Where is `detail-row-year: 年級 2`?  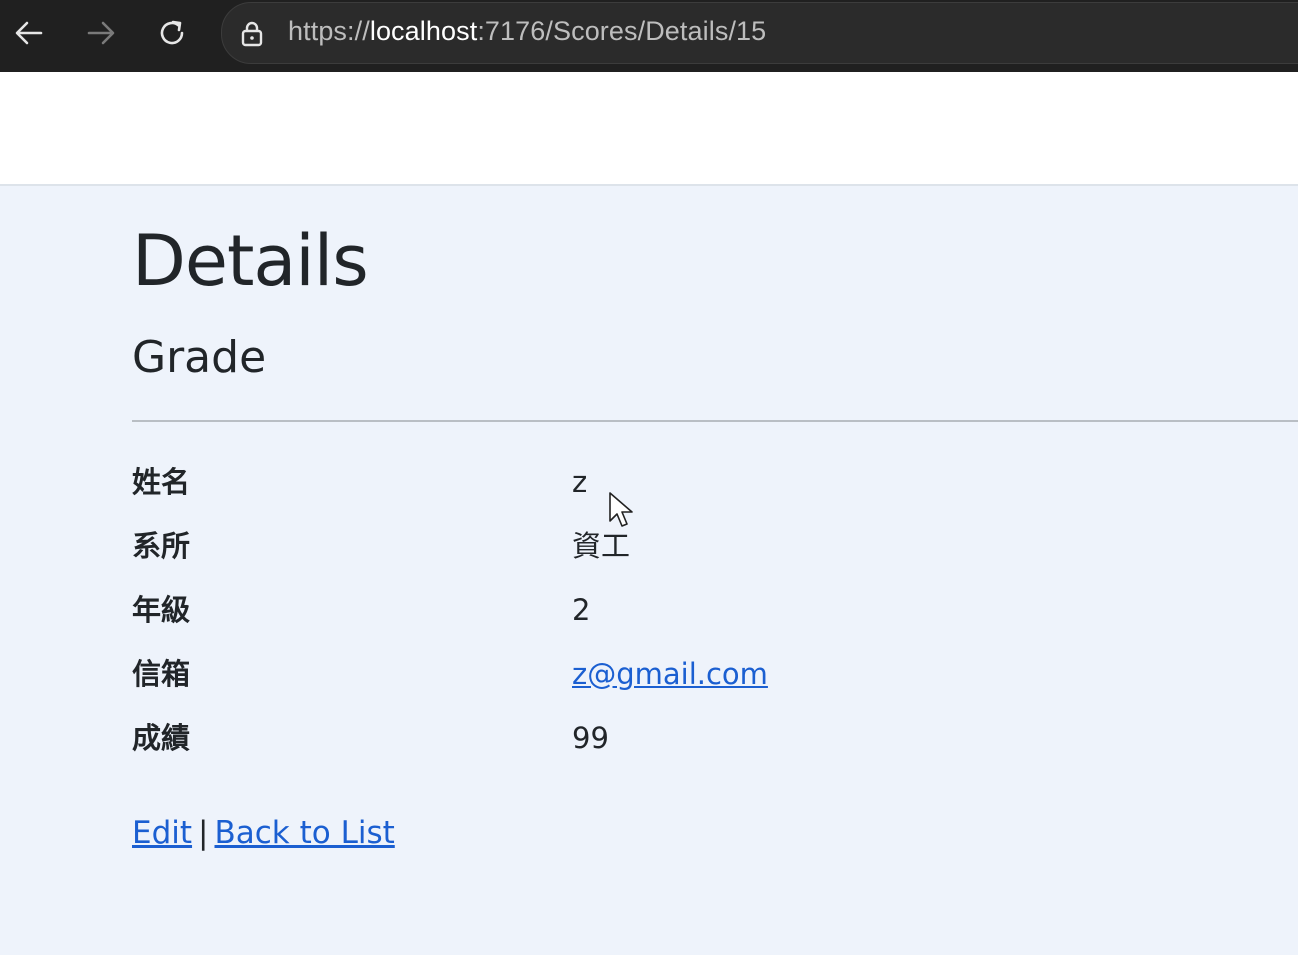 detail-row-year: 年級 2 is located at coordinates (715, 610).